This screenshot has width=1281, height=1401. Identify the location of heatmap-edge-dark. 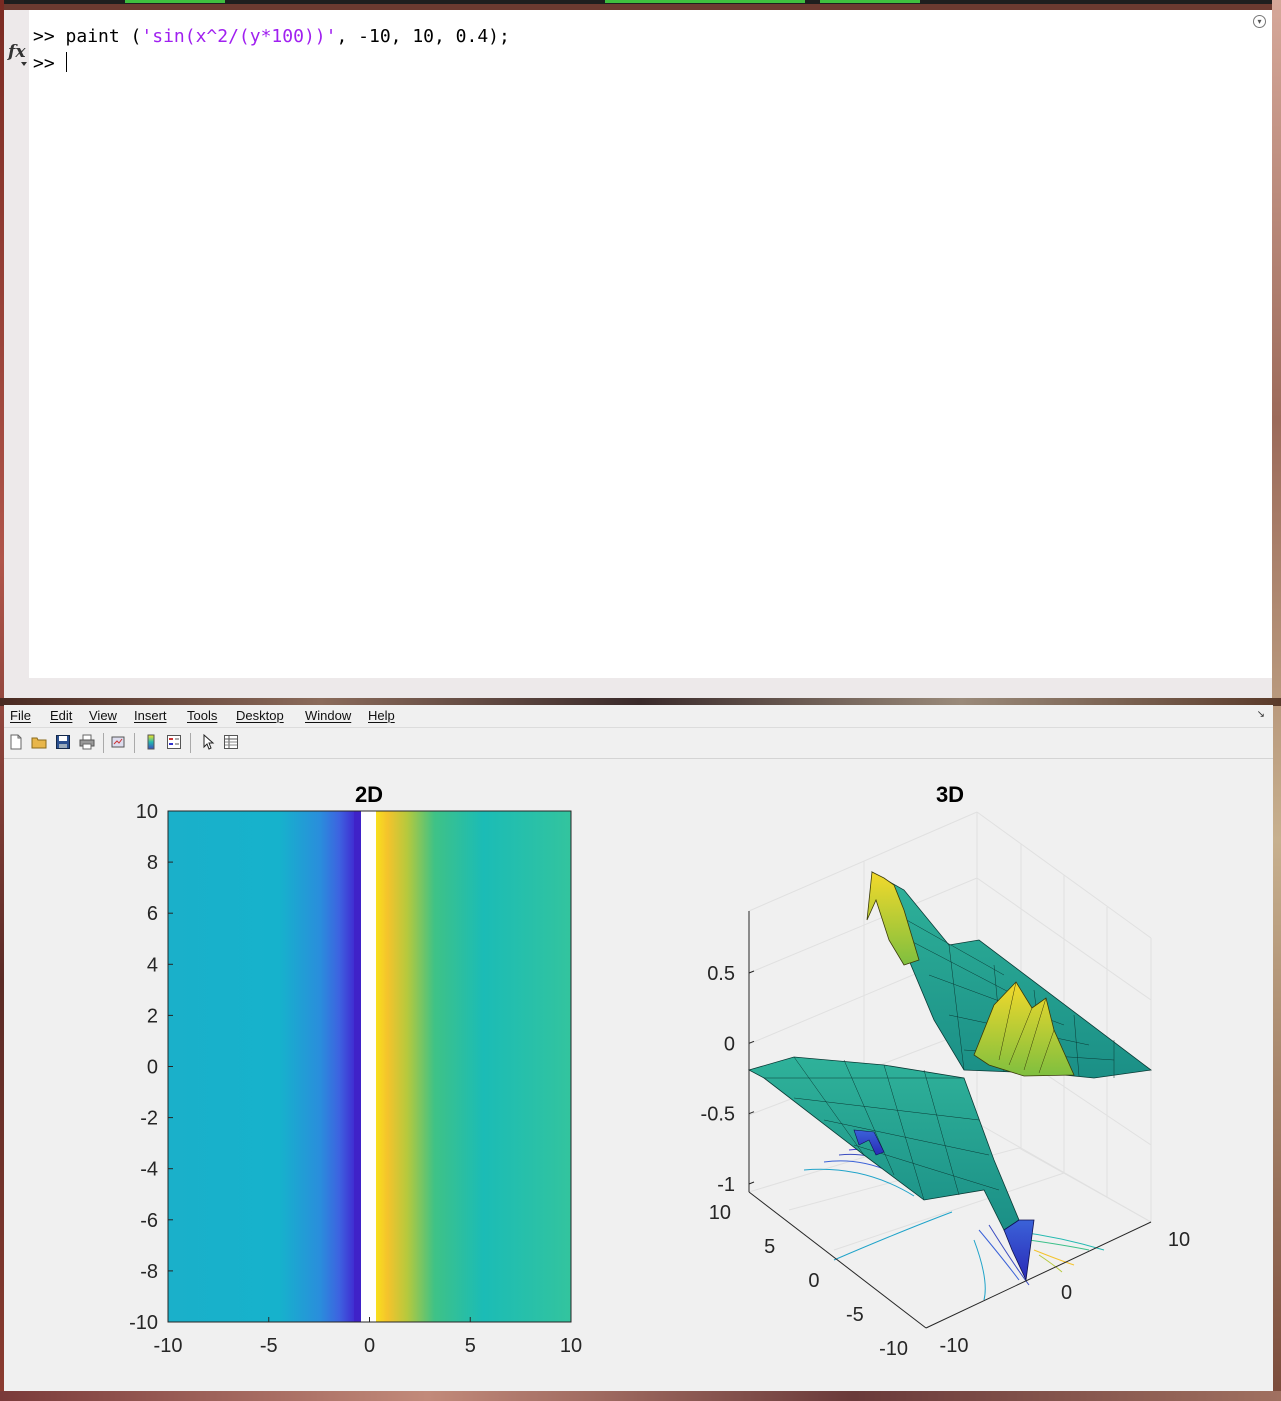
(357, 1066).